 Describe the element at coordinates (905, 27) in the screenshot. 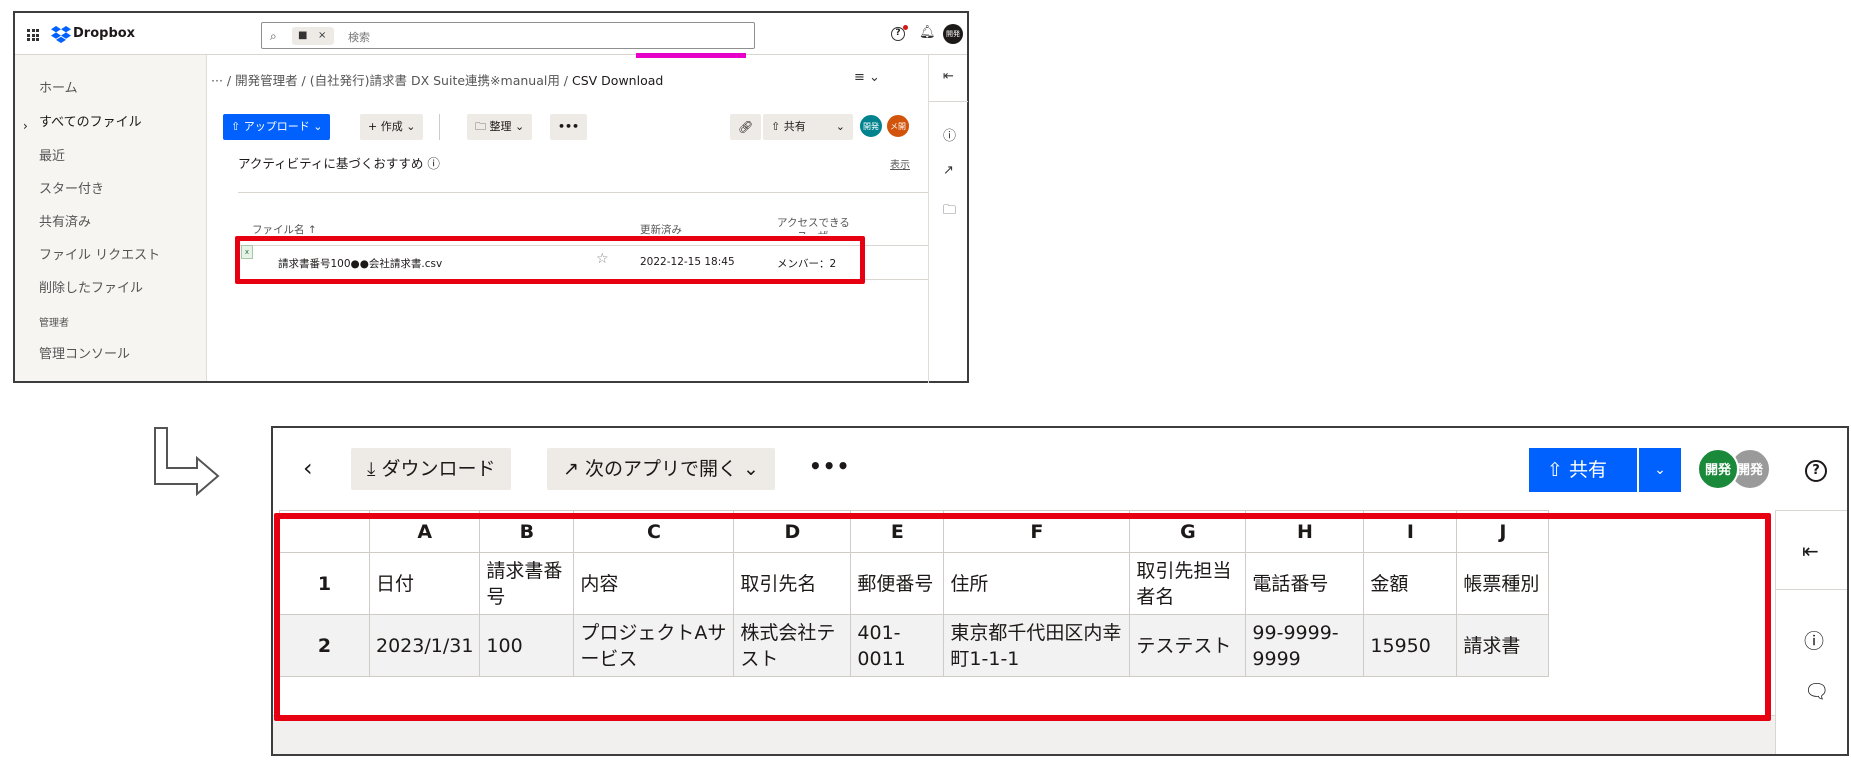

I see `notification-dot` at that location.